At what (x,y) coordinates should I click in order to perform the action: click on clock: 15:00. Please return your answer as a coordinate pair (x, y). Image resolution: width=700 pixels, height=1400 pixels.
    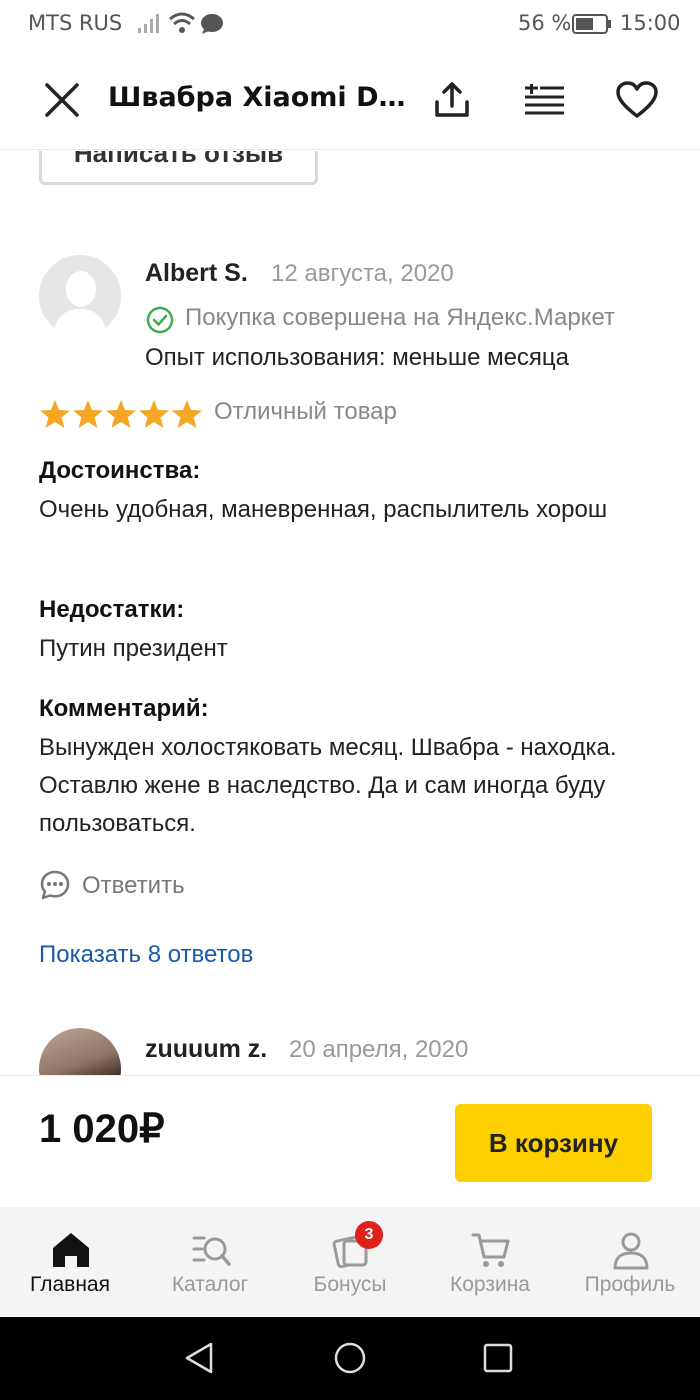
    Looking at the image, I should click on (650, 23).